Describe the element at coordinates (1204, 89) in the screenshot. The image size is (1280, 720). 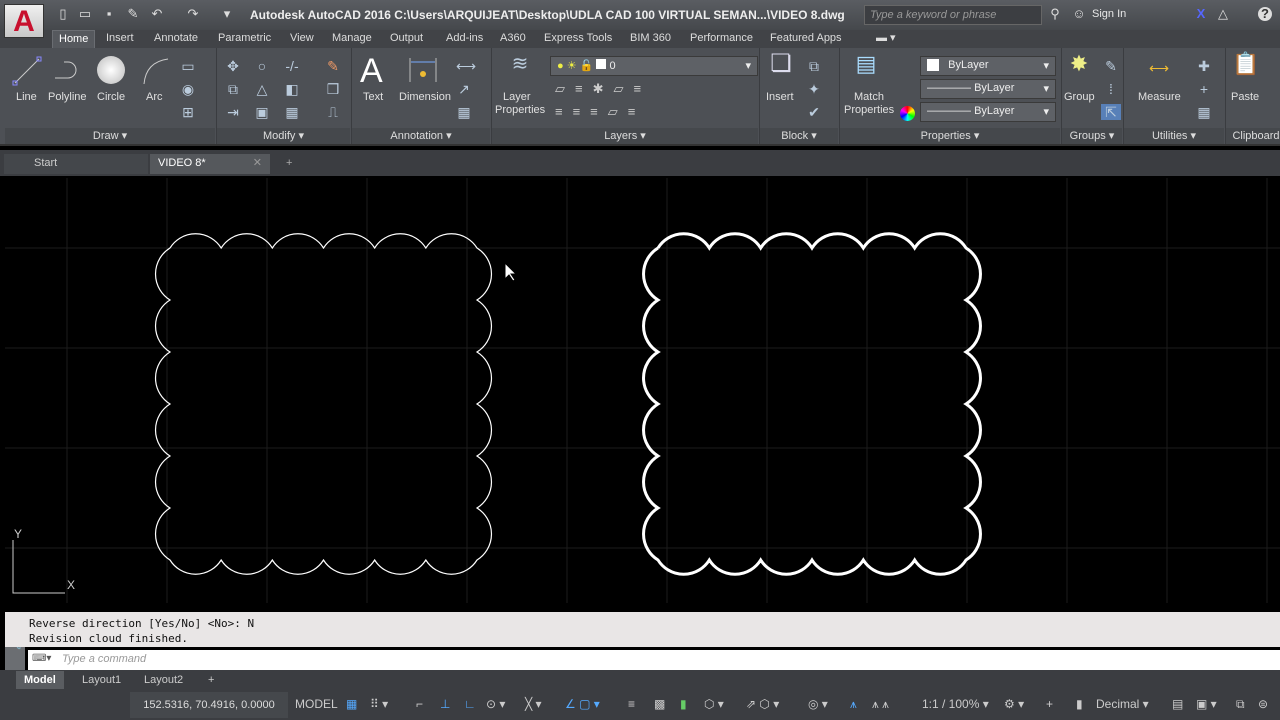
I see `point-icon: +` at that location.